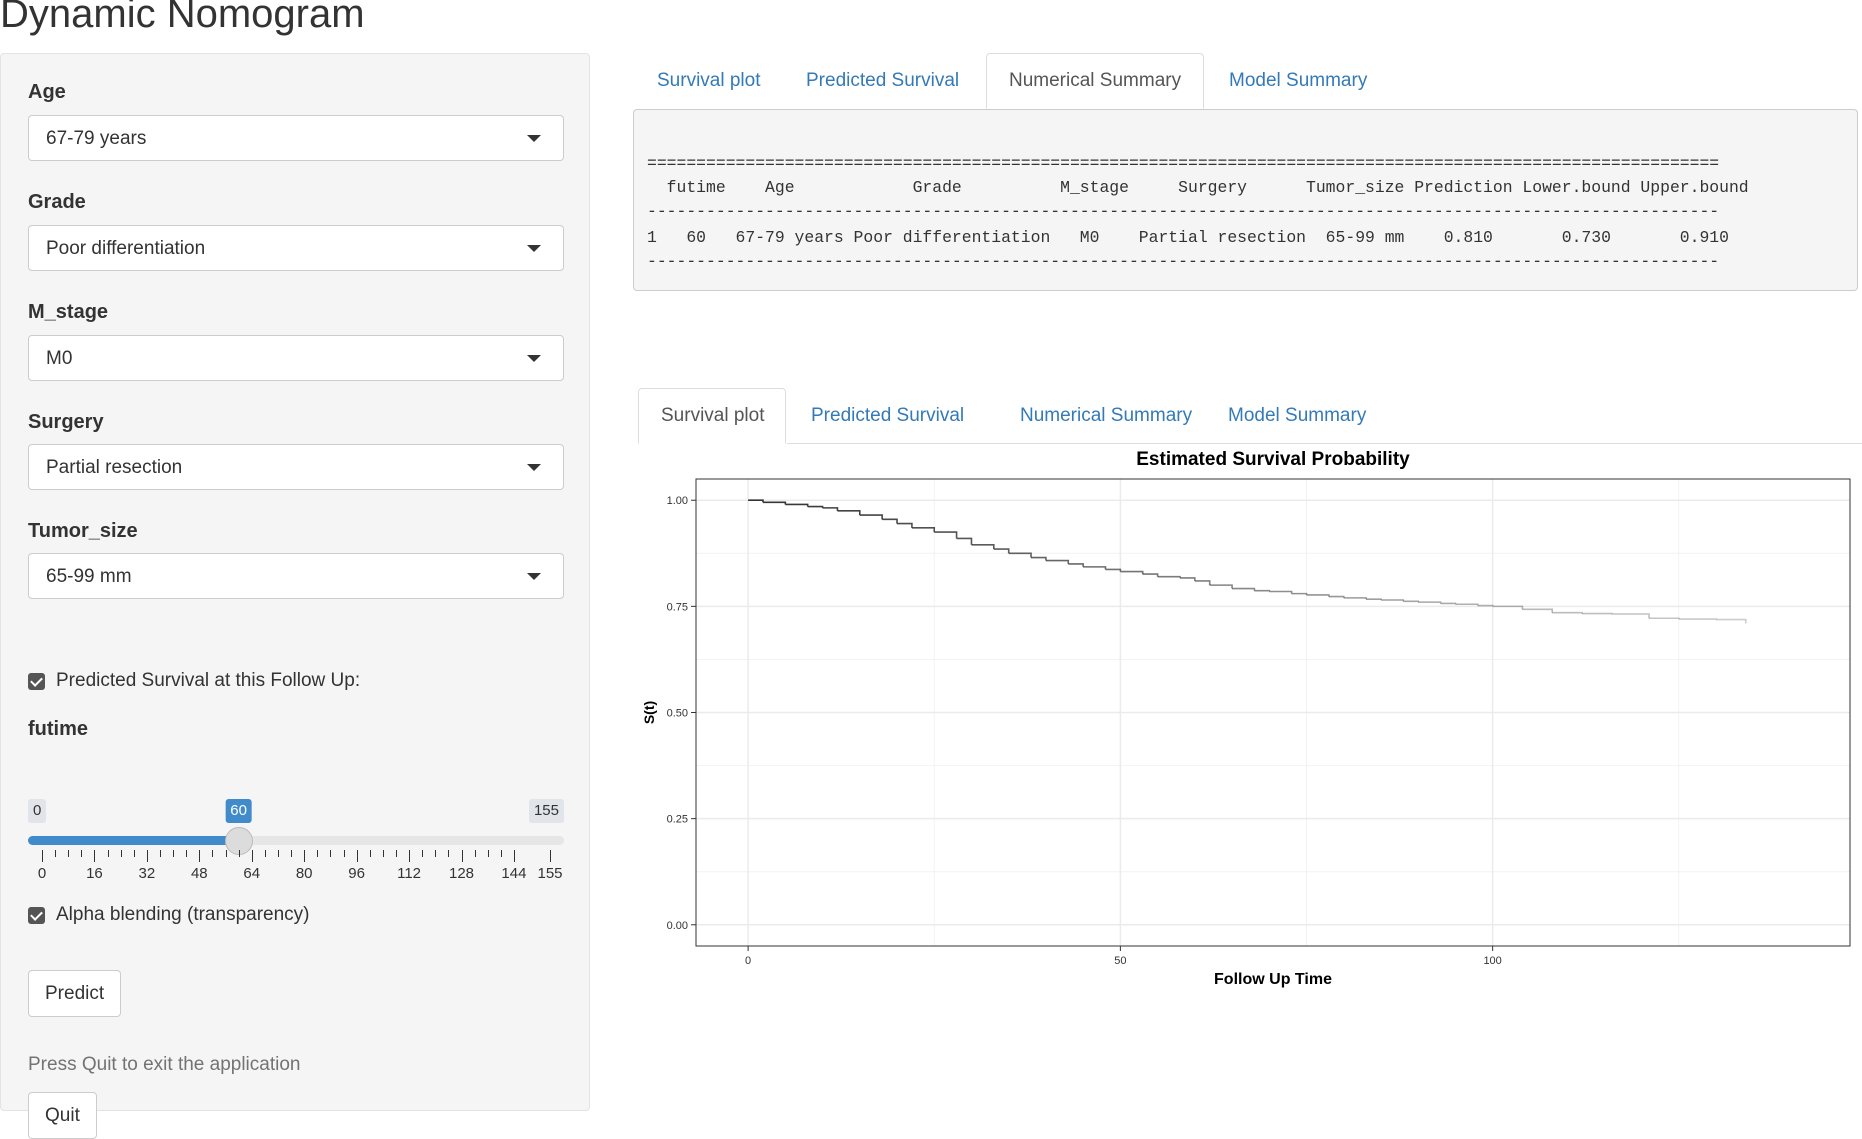  What do you see at coordinates (296, 138) in the screenshot?
I see `age-select: 67-79 years` at bounding box center [296, 138].